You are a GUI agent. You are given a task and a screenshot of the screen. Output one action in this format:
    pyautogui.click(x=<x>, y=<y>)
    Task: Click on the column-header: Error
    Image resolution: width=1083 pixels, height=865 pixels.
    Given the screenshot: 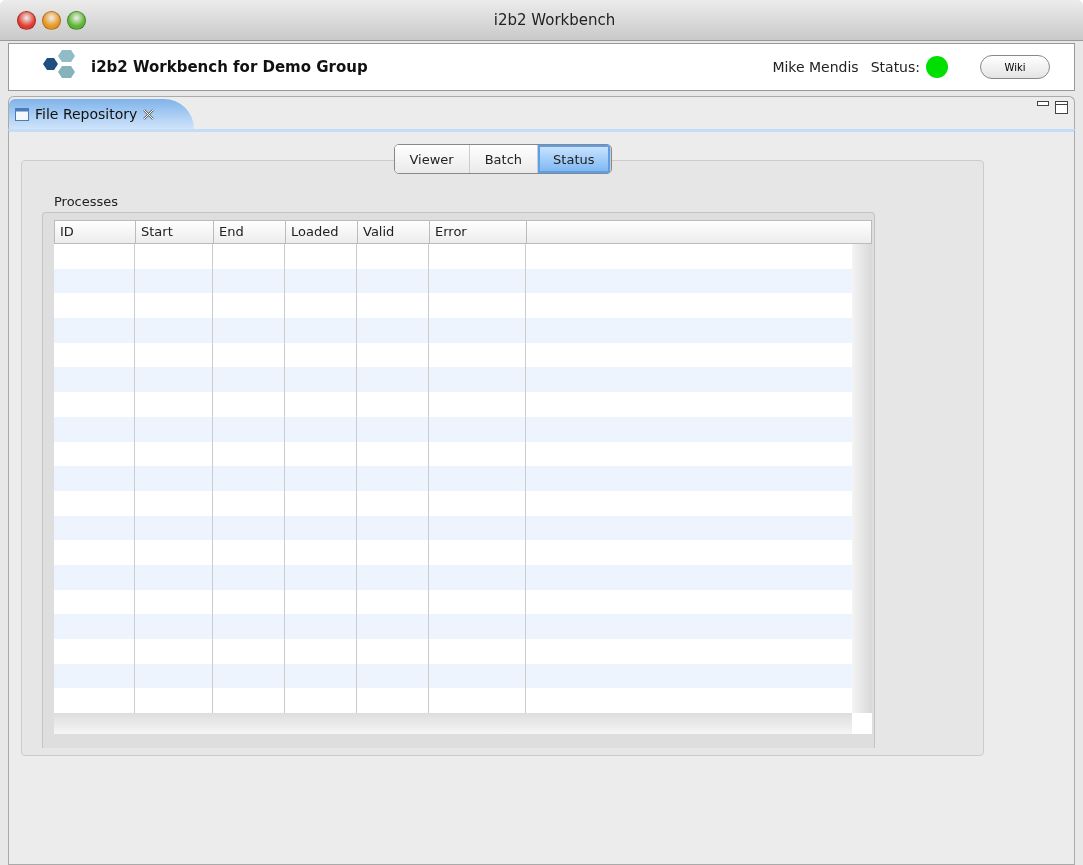 What is the action you would take?
    pyautogui.click(x=478, y=232)
    